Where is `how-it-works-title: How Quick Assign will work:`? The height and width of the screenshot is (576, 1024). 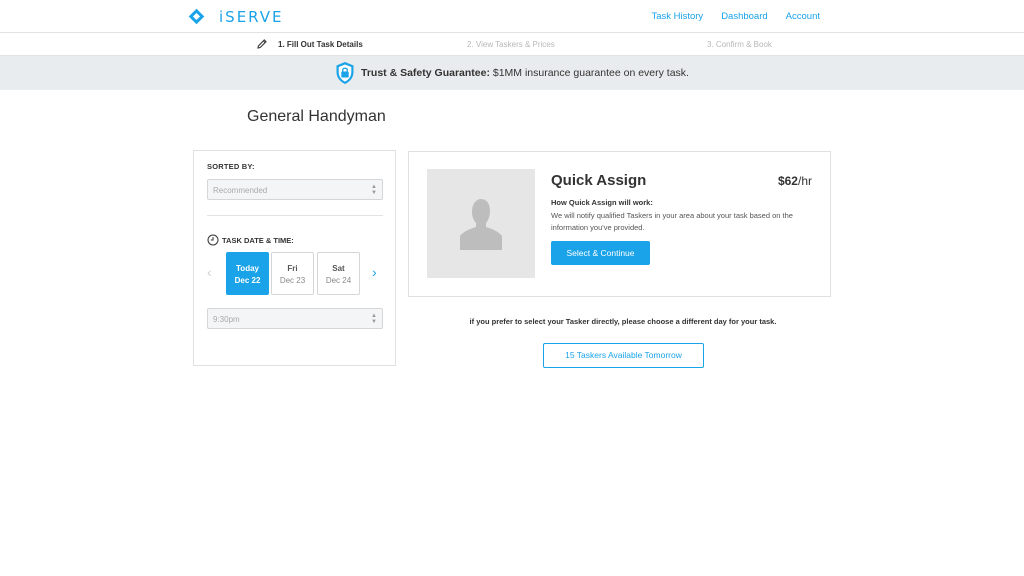 how-it-works-title: How Quick Assign will work: is located at coordinates (602, 202).